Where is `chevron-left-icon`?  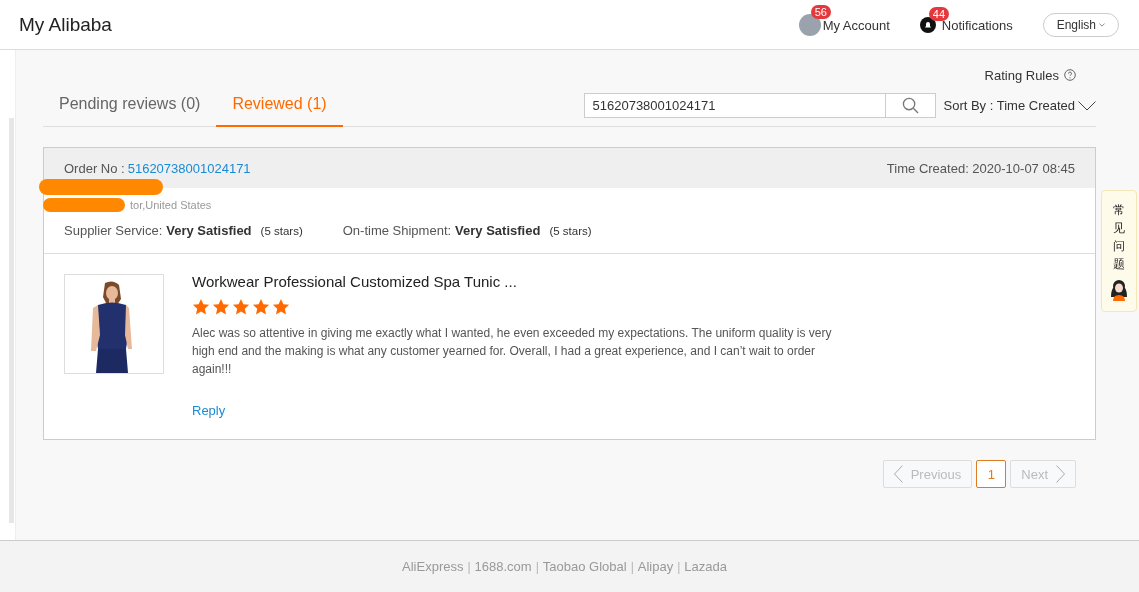
chevron-left-icon is located at coordinates (898, 474).